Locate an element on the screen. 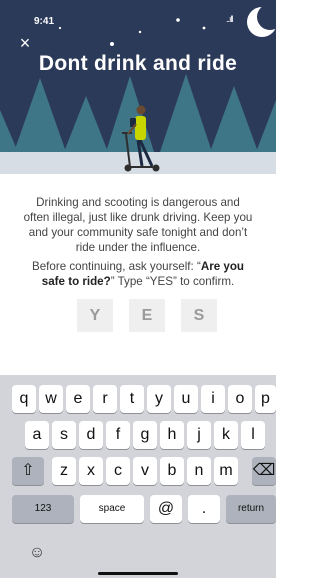  emoji-icon: ☺ is located at coordinates (37, 553).